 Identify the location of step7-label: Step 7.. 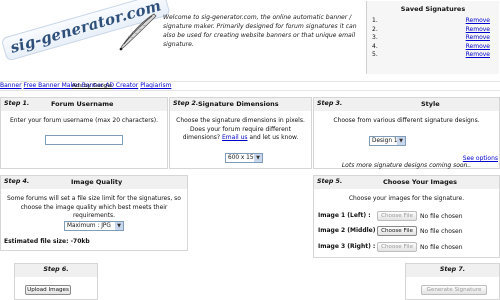
(452, 269).